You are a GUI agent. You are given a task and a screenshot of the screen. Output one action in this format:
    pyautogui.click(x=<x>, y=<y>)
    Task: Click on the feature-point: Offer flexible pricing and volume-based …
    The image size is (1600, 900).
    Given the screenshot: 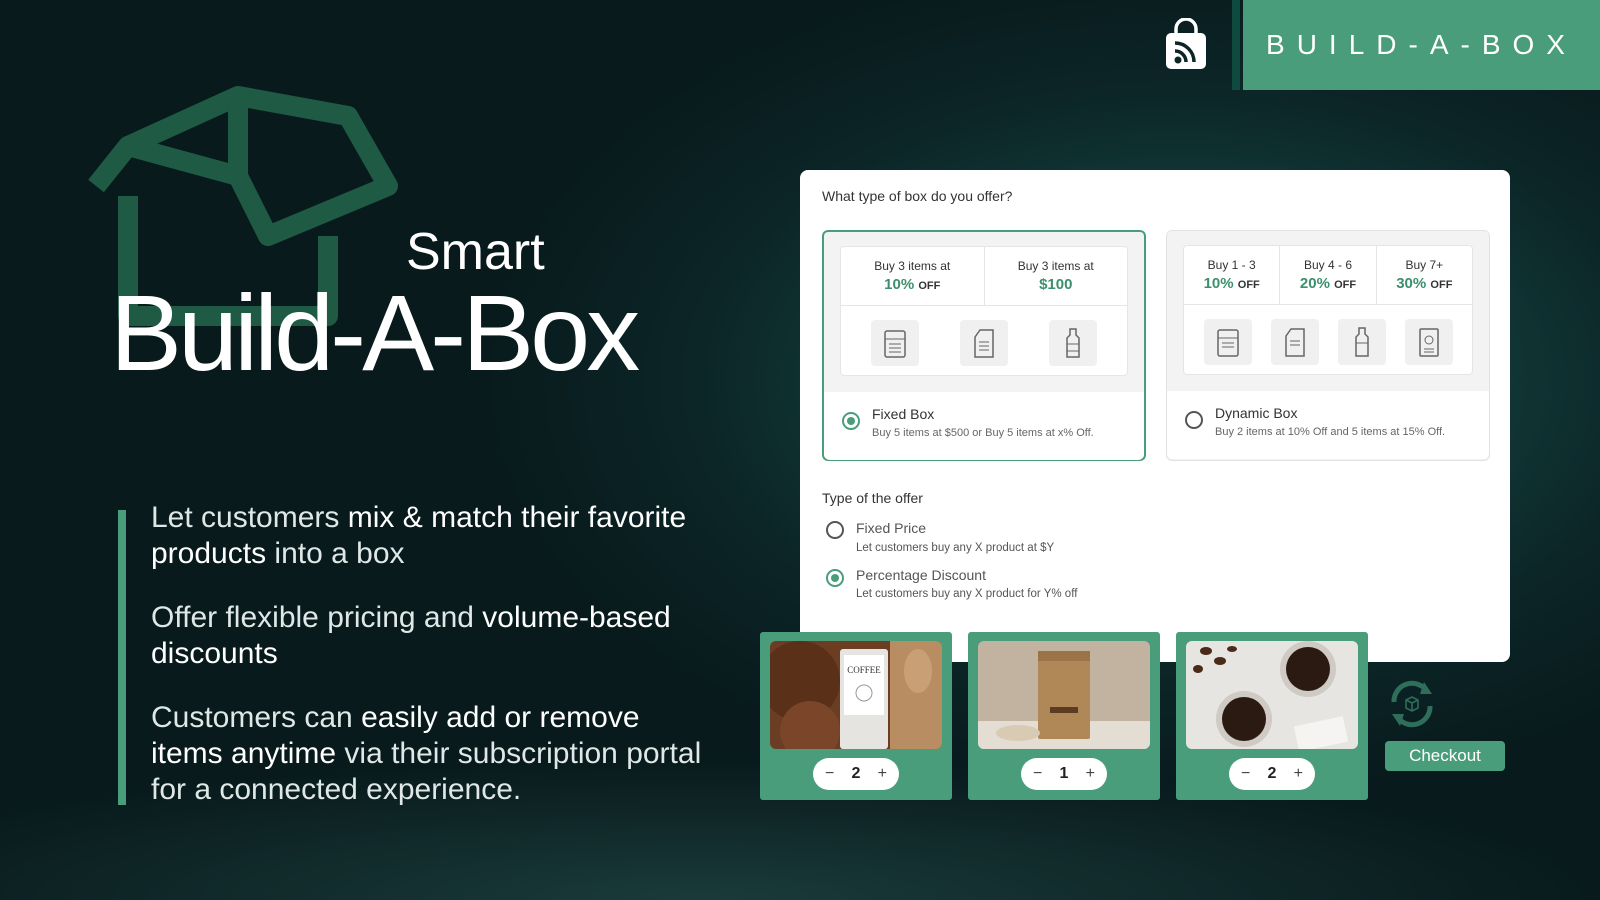 What is the action you would take?
    pyautogui.click(x=431, y=636)
    